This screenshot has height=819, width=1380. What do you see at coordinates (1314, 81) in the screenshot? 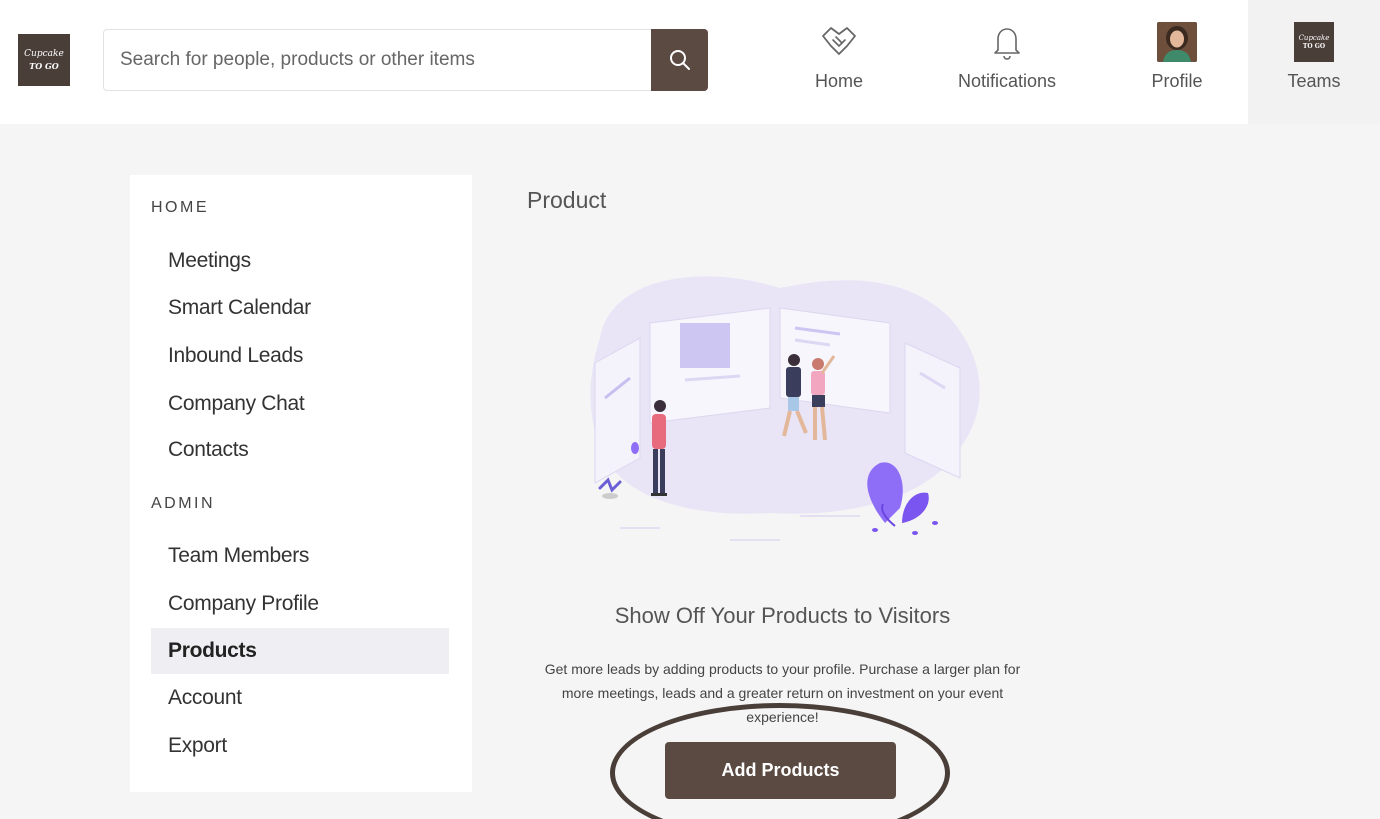
I see `nav-teams-label: Teams` at bounding box center [1314, 81].